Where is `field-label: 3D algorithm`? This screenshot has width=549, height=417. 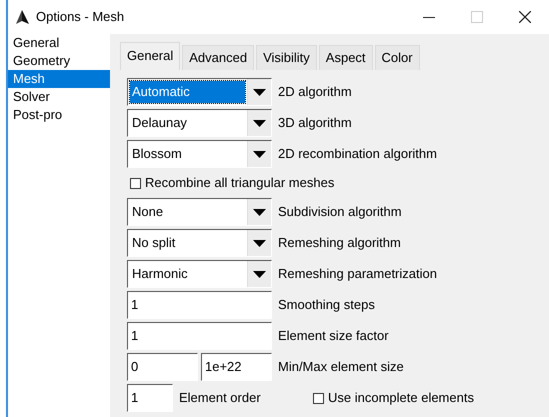
field-label: 3D algorithm is located at coordinates (315, 123).